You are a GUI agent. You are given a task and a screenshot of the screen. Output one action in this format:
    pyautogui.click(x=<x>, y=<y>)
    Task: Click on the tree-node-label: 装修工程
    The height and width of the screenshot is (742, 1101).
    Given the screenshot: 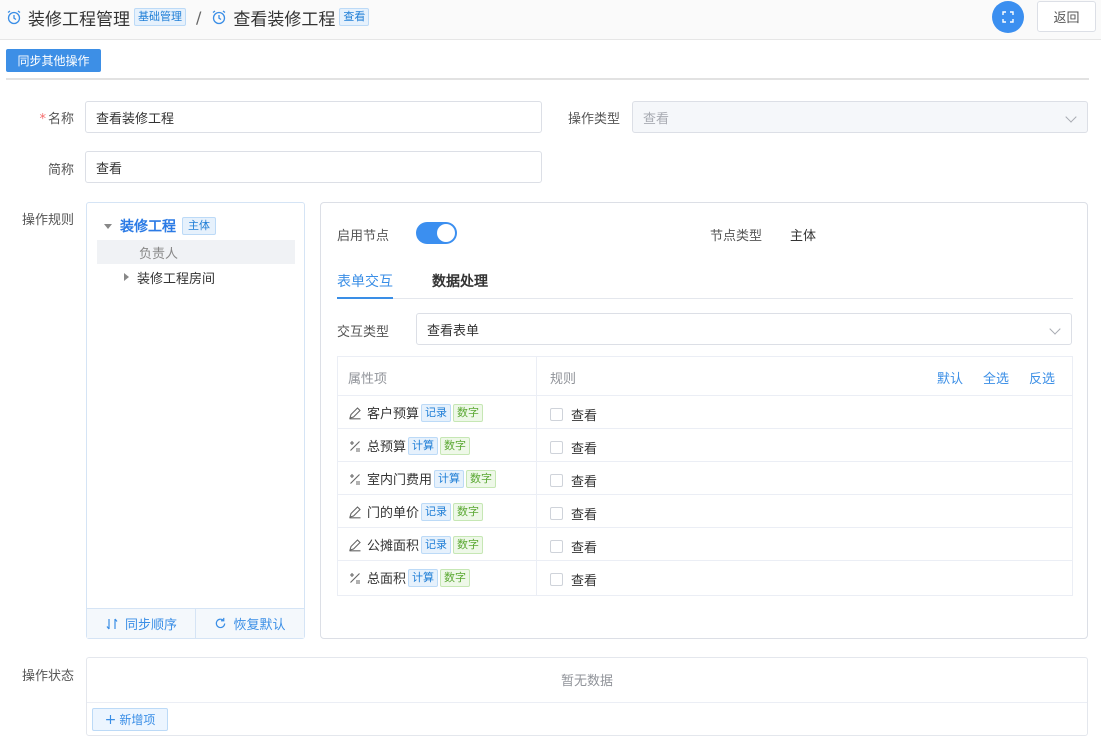 What is the action you would take?
    pyautogui.click(x=148, y=227)
    